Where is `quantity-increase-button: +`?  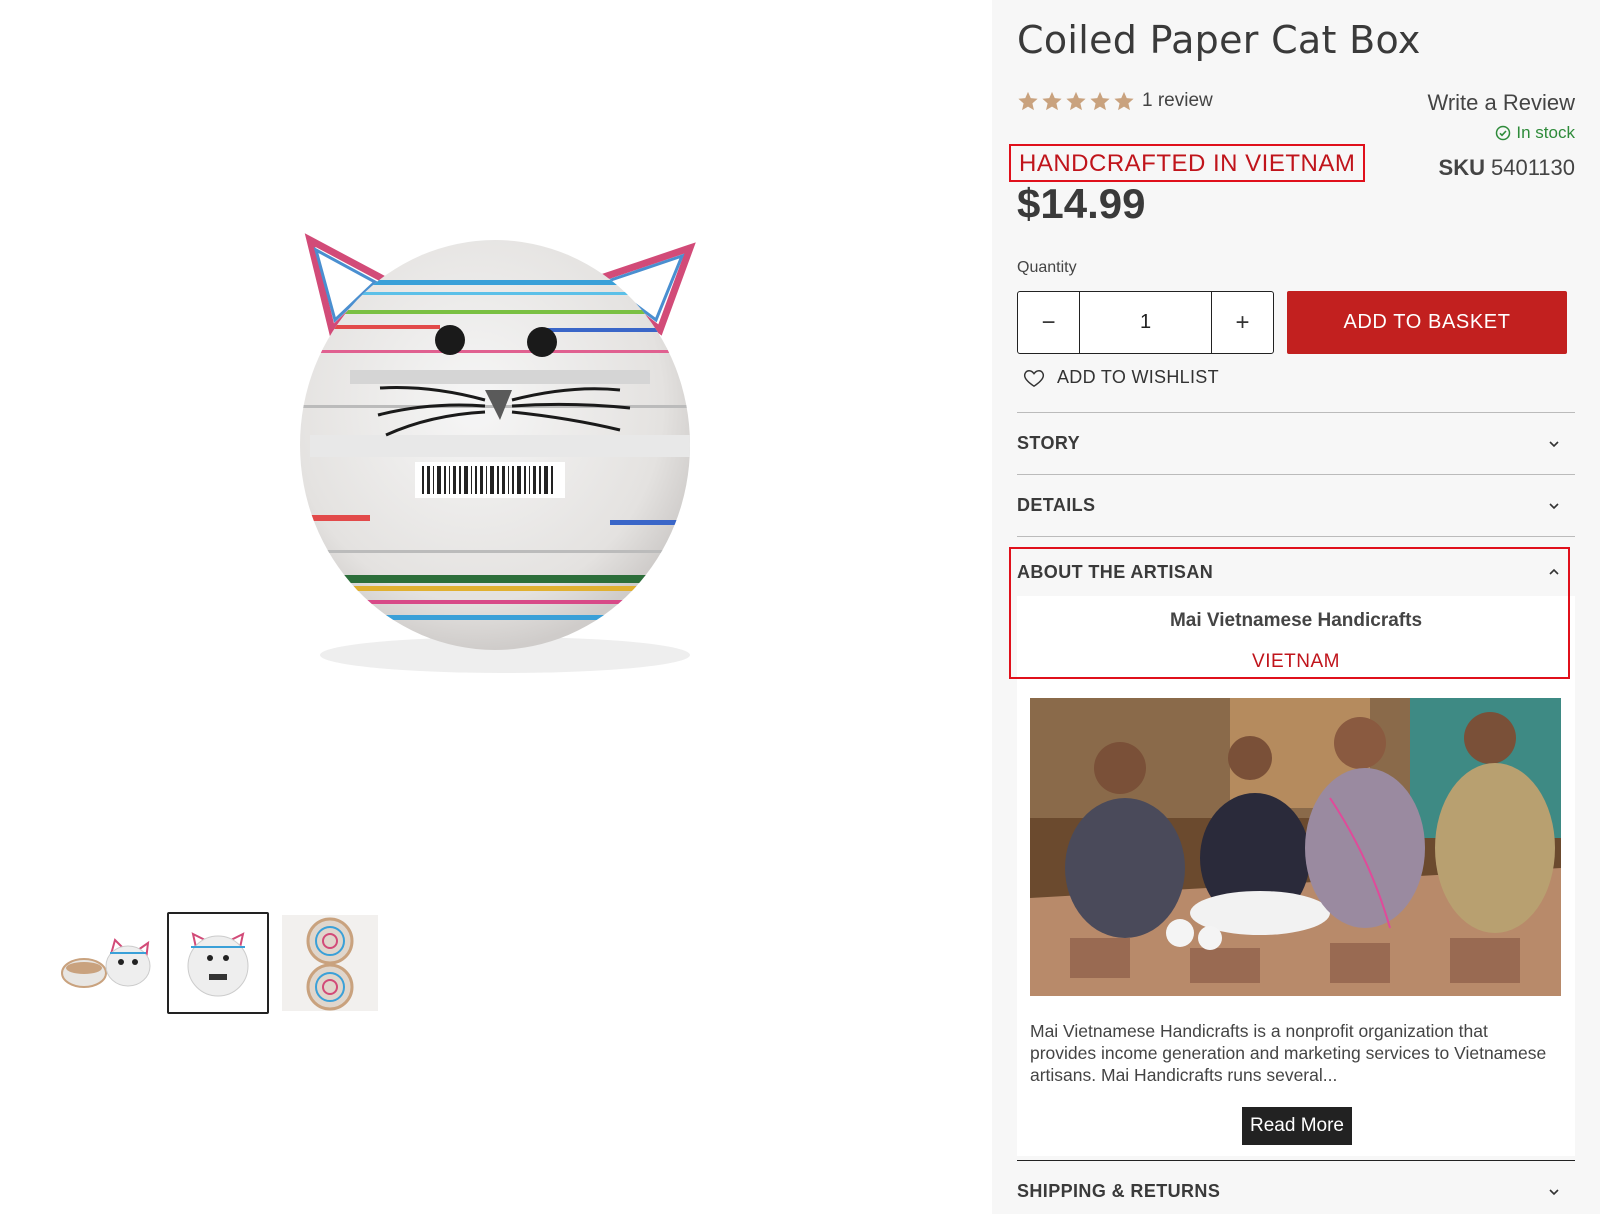
quantity-increase-button: + is located at coordinates (1242, 322).